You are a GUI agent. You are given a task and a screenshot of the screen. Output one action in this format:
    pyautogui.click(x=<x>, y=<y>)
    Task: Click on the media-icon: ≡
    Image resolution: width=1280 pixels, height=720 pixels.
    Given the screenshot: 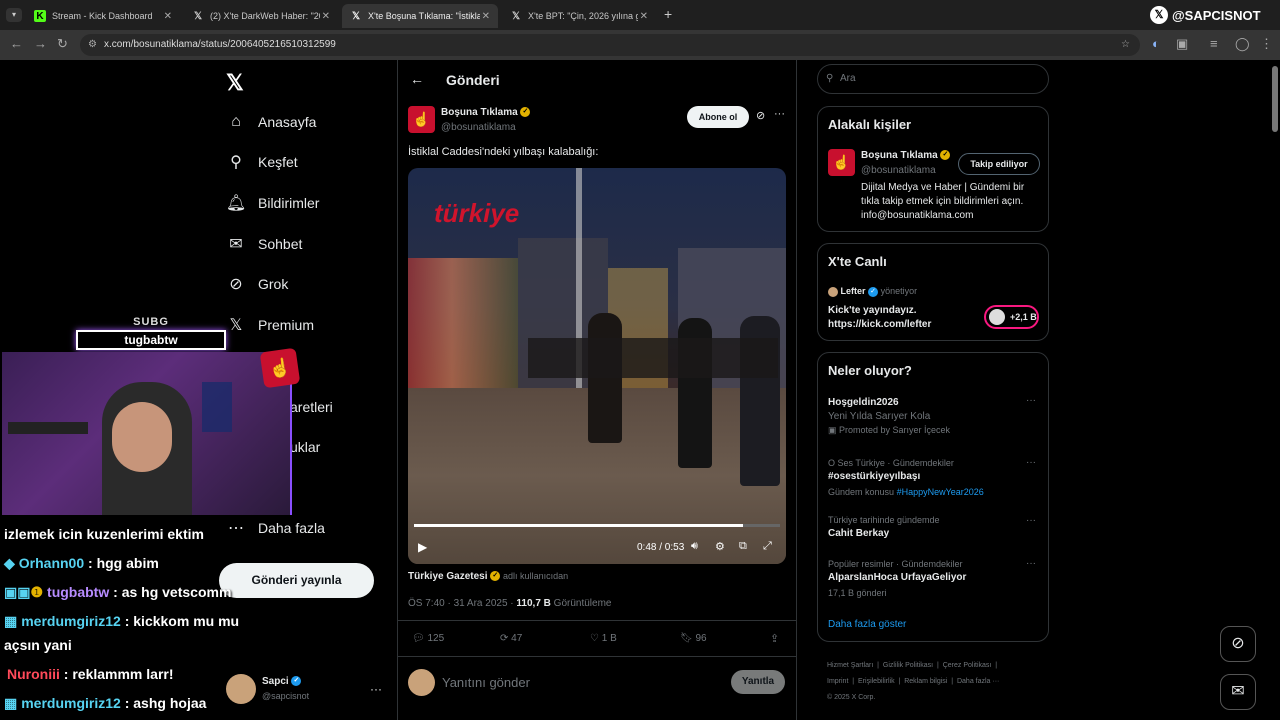 What is the action you would take?
    pyautogui.click(x=1214, y=43)
    